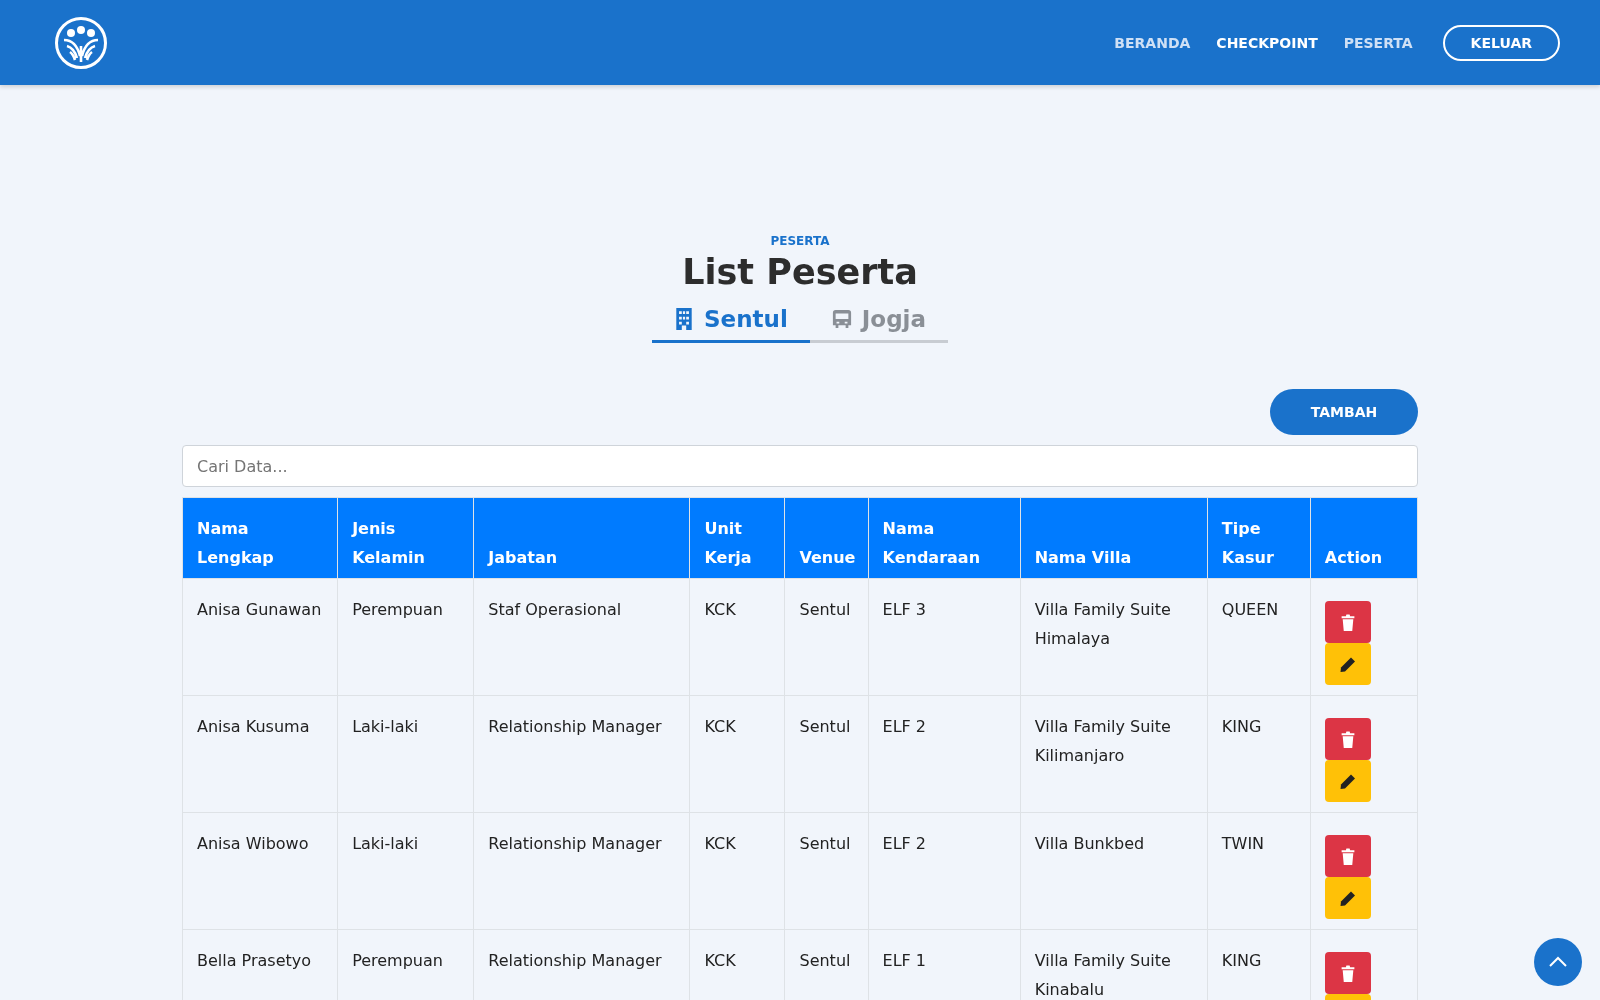 This screenshot has width=1600, height=1000. I want to click on table-cell: Bella Prasetyo, so click(260, 964).